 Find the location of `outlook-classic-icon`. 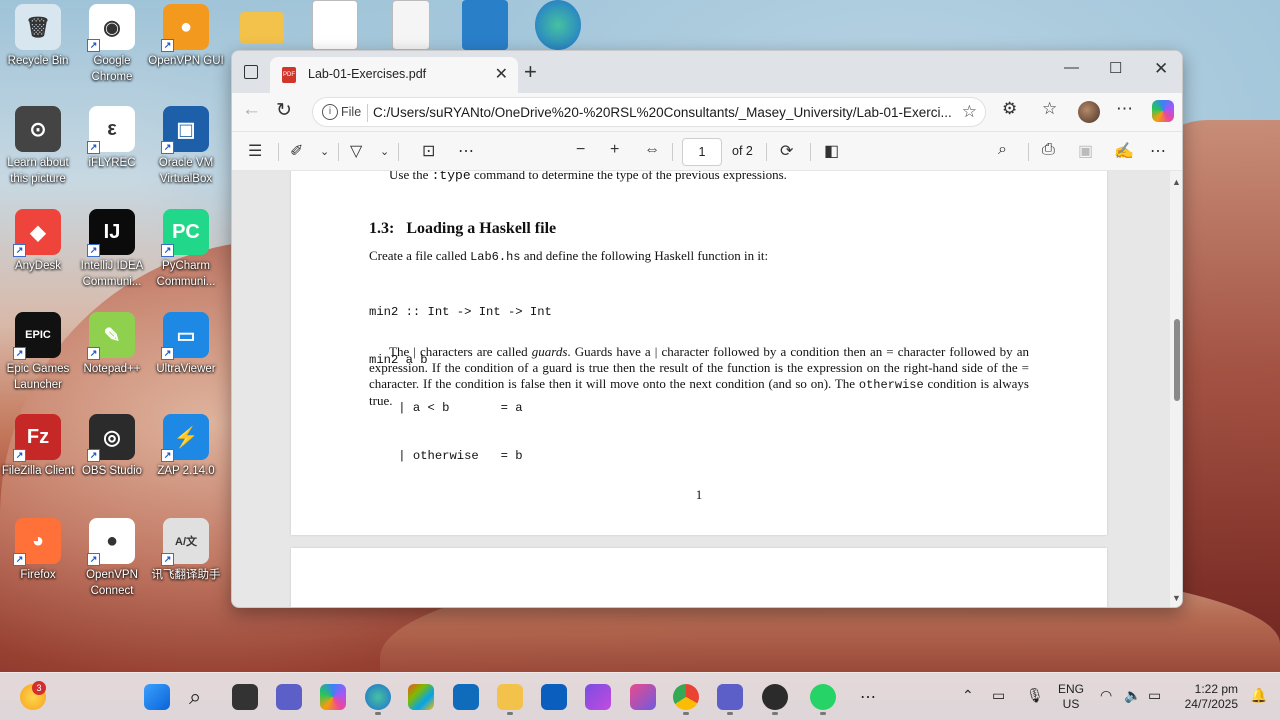

outlook-classic-icon is located at coordinates (554, 697).